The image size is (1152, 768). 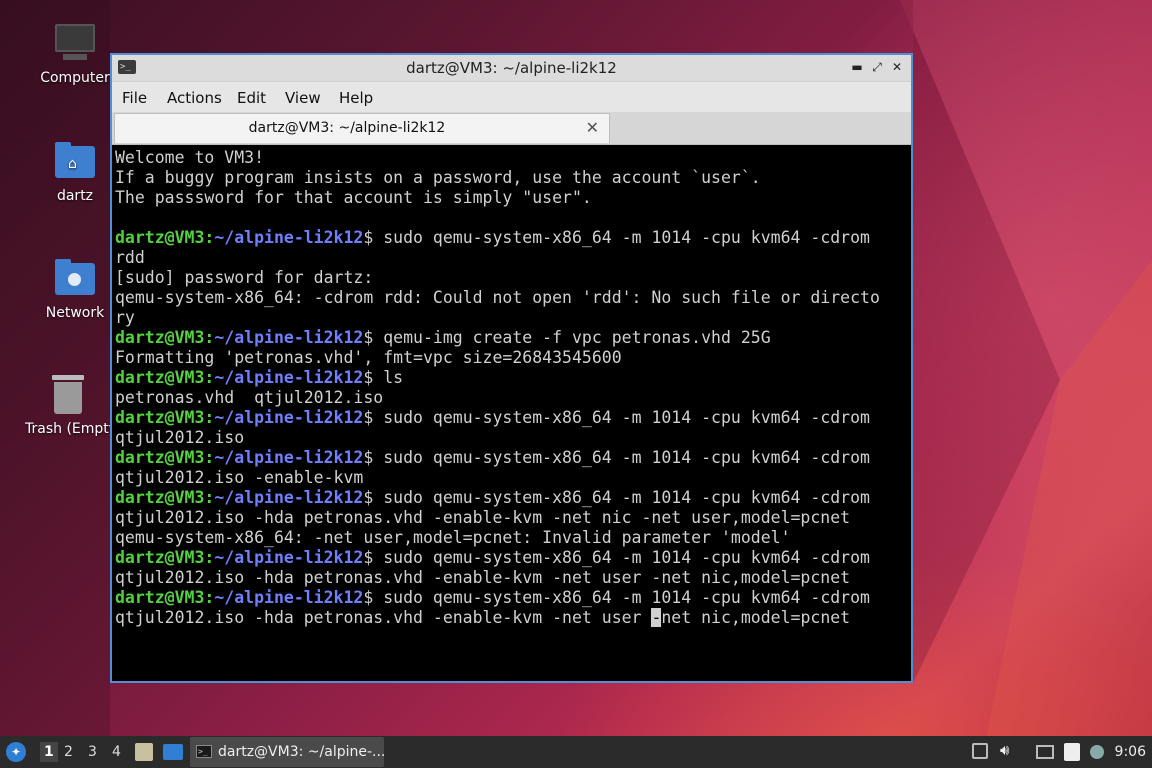 What do you see at coordinates (756, 617) in the screenshot?
I see `command-text: net nic,model=pcnet` at bounding box center [756, 617].